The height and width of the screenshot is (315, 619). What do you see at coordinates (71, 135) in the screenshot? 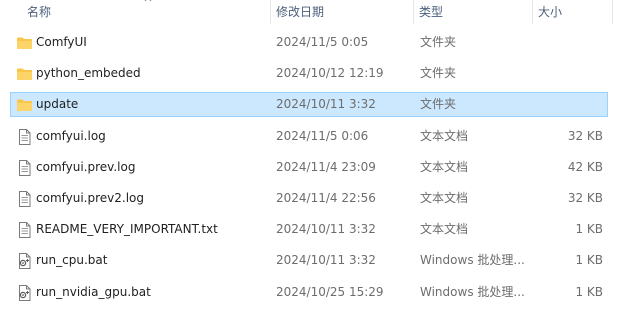
I see `file-name: comfyui.log` at bounding box center [71, 135].